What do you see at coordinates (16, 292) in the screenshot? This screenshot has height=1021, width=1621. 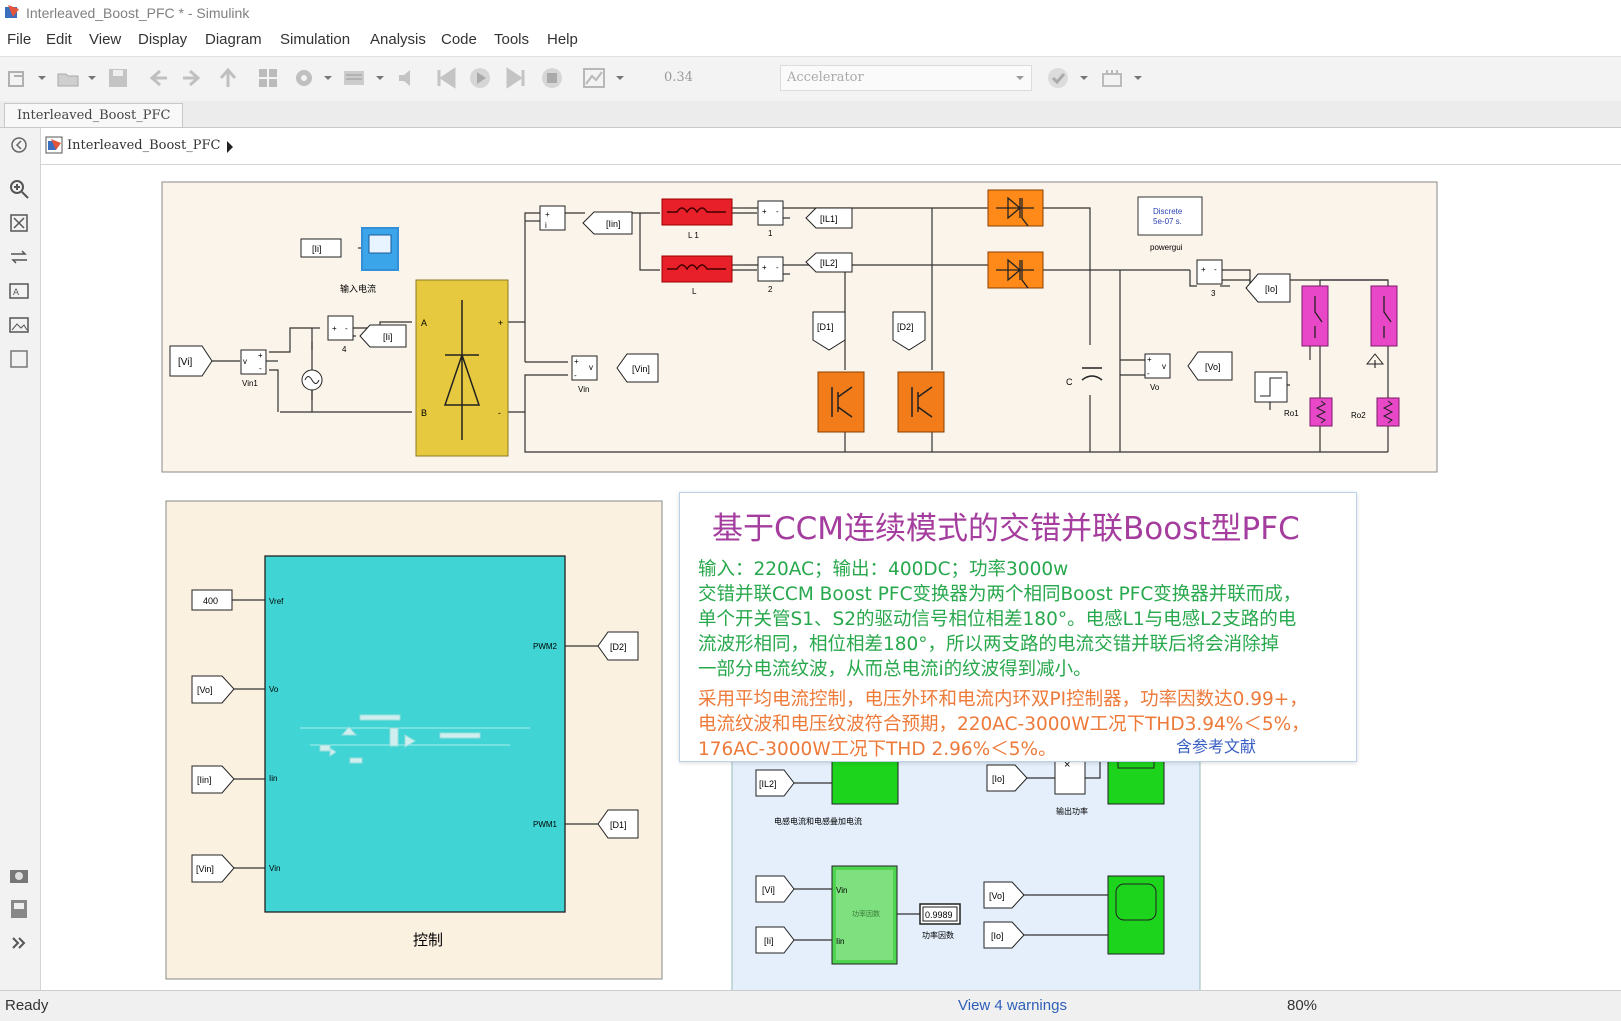 I see `svg-text: A` at bounding box center [16, 292].